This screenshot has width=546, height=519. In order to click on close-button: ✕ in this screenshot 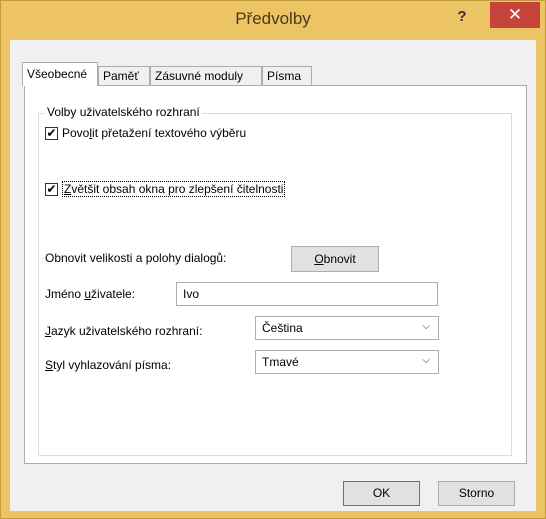, I will do `click(515, 15)`.